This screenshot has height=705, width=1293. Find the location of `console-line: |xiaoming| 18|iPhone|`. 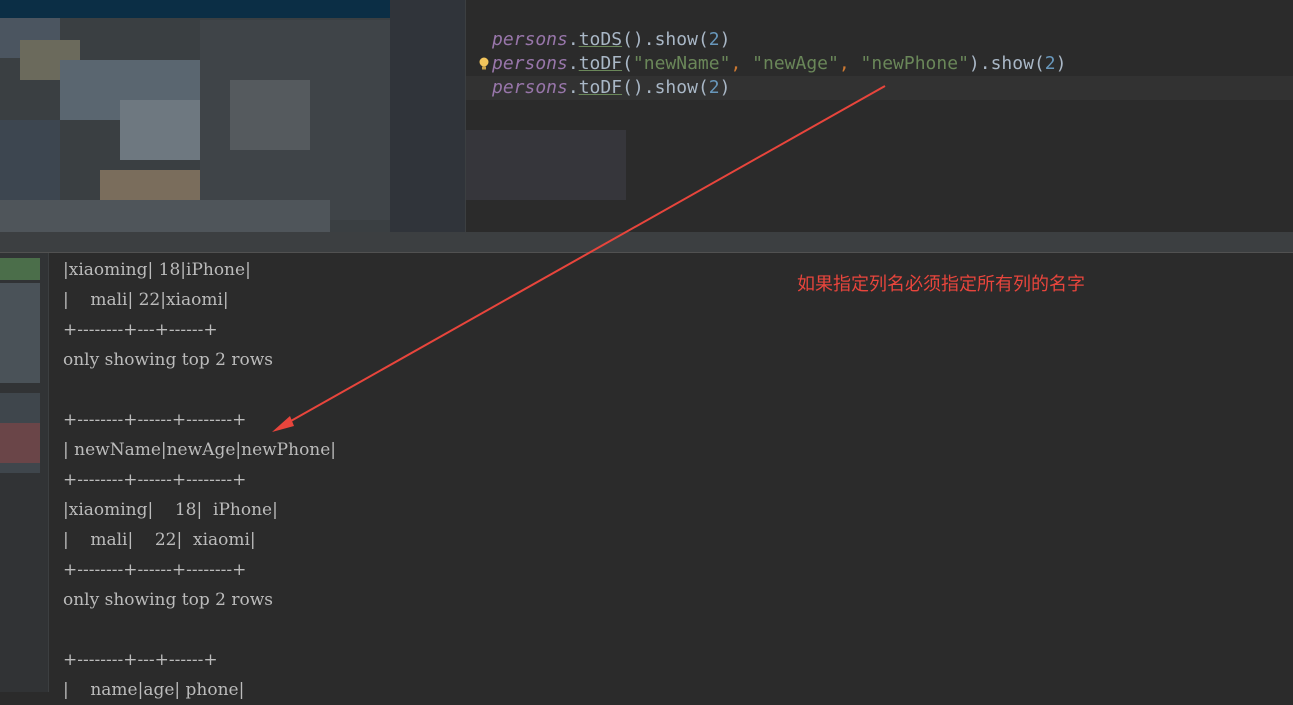

console-line: |xiaoming| 18|iPhone| is located at coordinates (157, 270).